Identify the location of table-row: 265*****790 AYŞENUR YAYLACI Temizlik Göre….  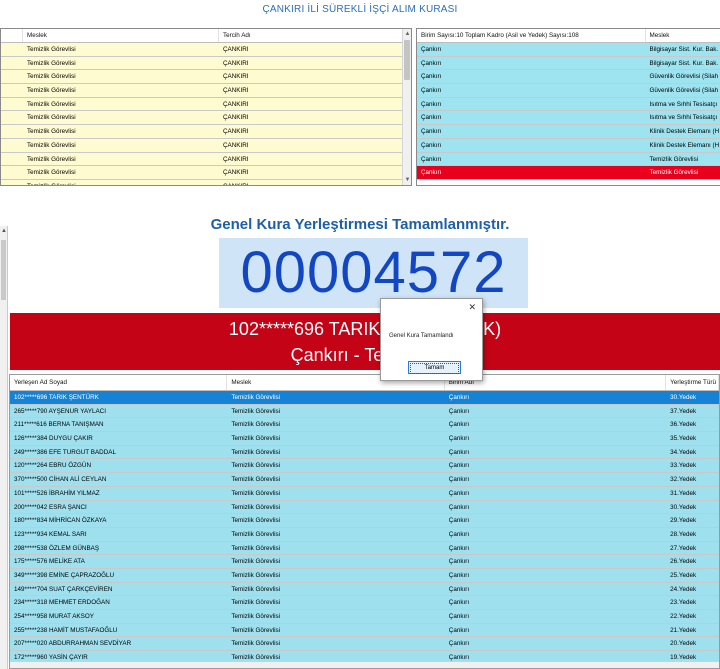
(364, 411).